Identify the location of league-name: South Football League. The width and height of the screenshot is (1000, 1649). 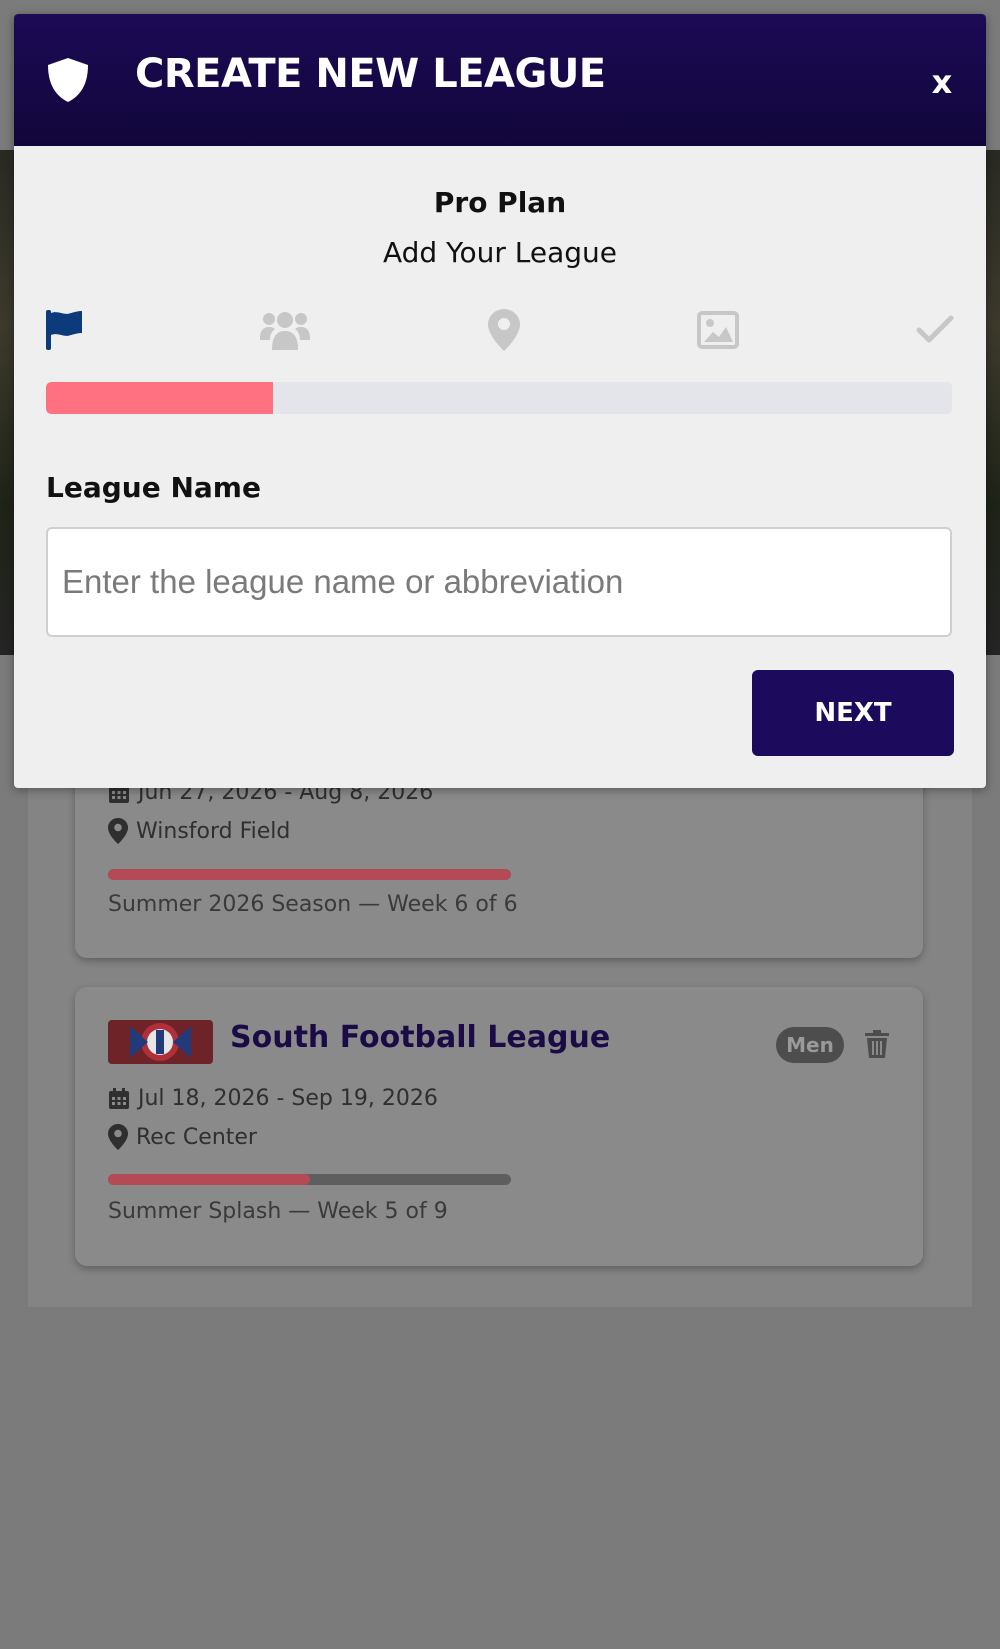
(420, 1037).